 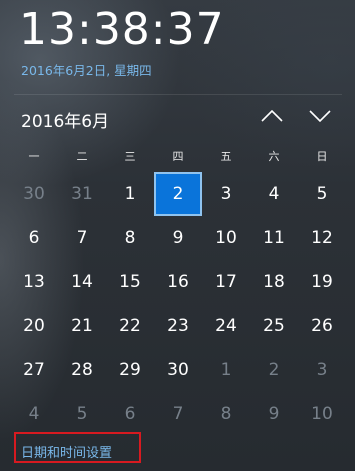 I want to click on calendar-day: 15, so click(x=130, y=282).